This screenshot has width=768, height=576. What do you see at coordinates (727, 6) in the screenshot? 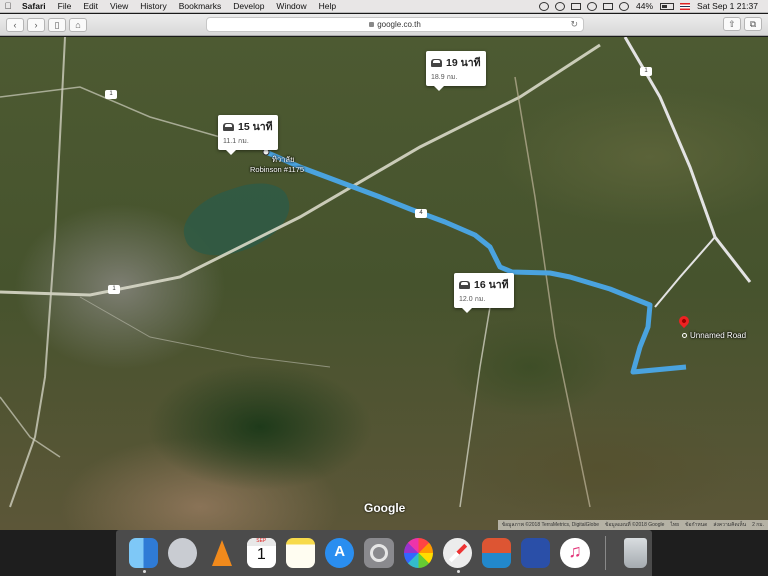
I see `menu-clock: Sat Sep 1 21:37` at bounding box center [727, 6].